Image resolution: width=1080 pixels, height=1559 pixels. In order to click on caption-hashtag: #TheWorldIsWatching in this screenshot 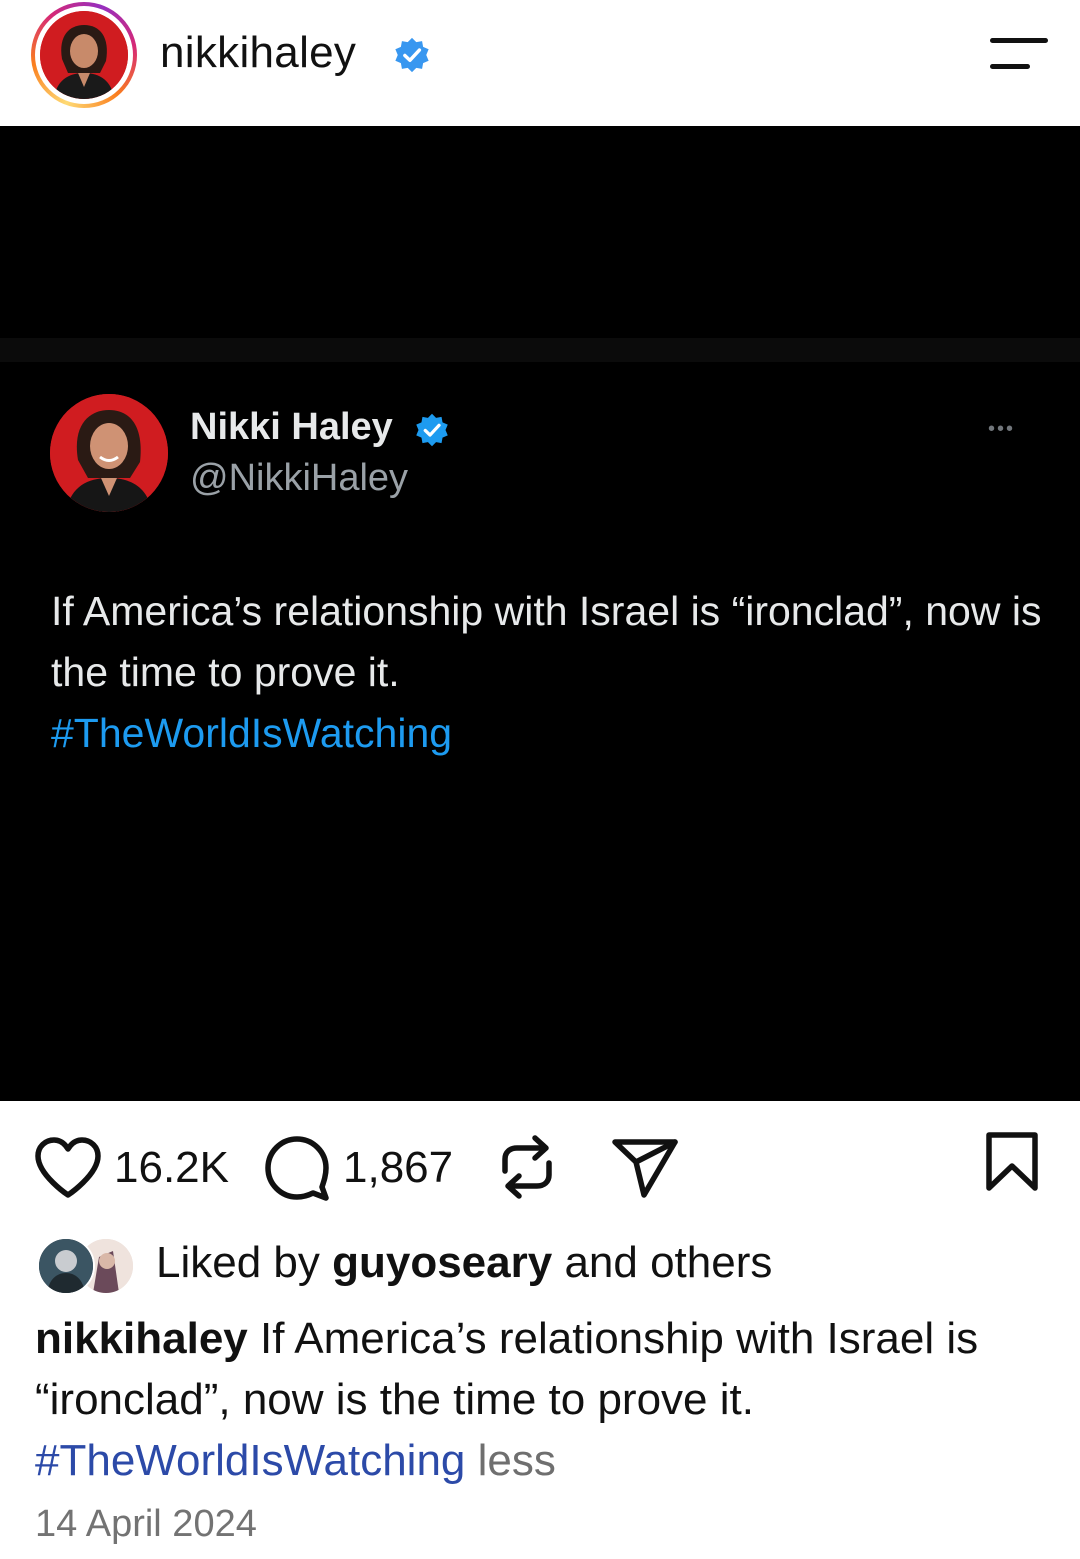, I will do `click(250, 1460)`.